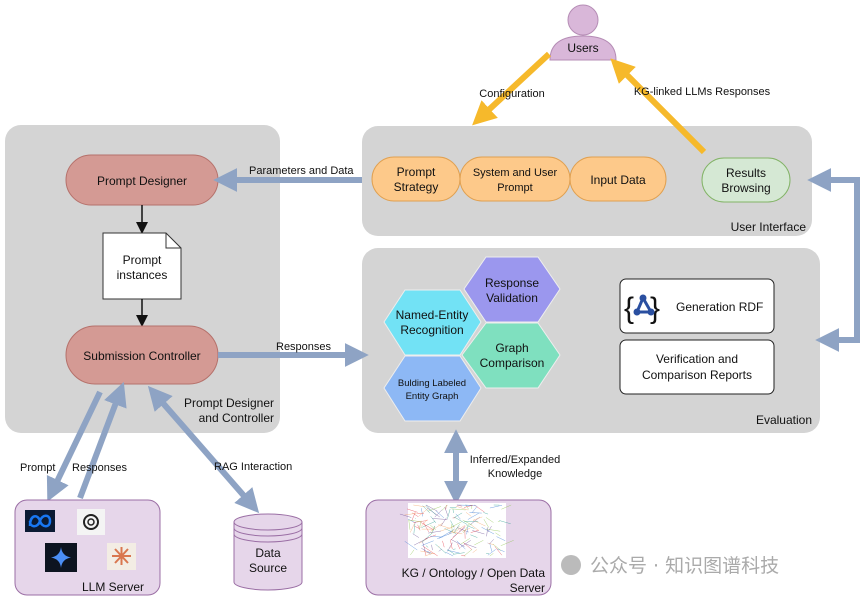  I want to click on generation-rdf-label: Generation RDF, so click(719, 307).